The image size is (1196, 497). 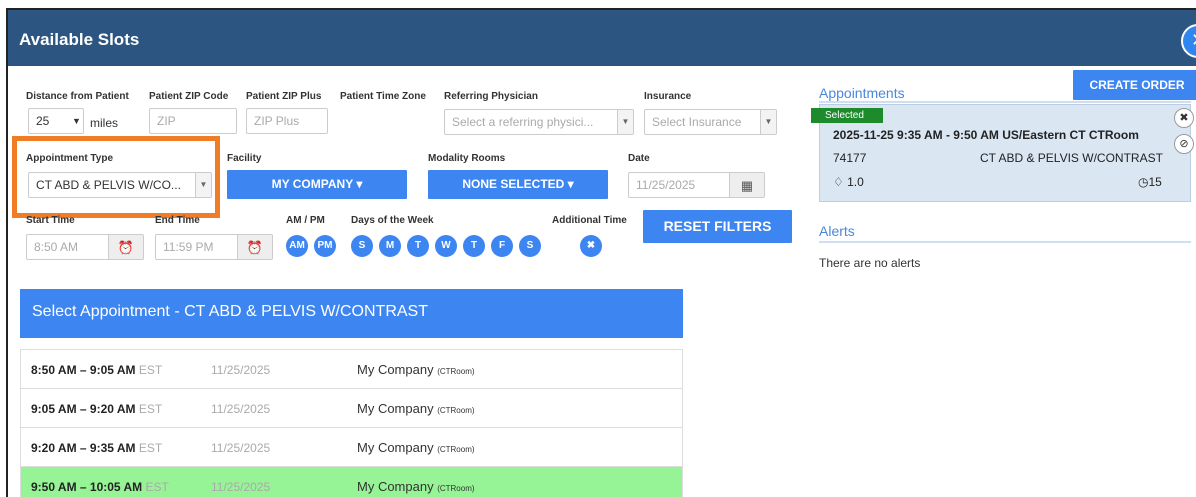 I want to click on day-toggle-wednesday: W, so click(x=446, y=246).